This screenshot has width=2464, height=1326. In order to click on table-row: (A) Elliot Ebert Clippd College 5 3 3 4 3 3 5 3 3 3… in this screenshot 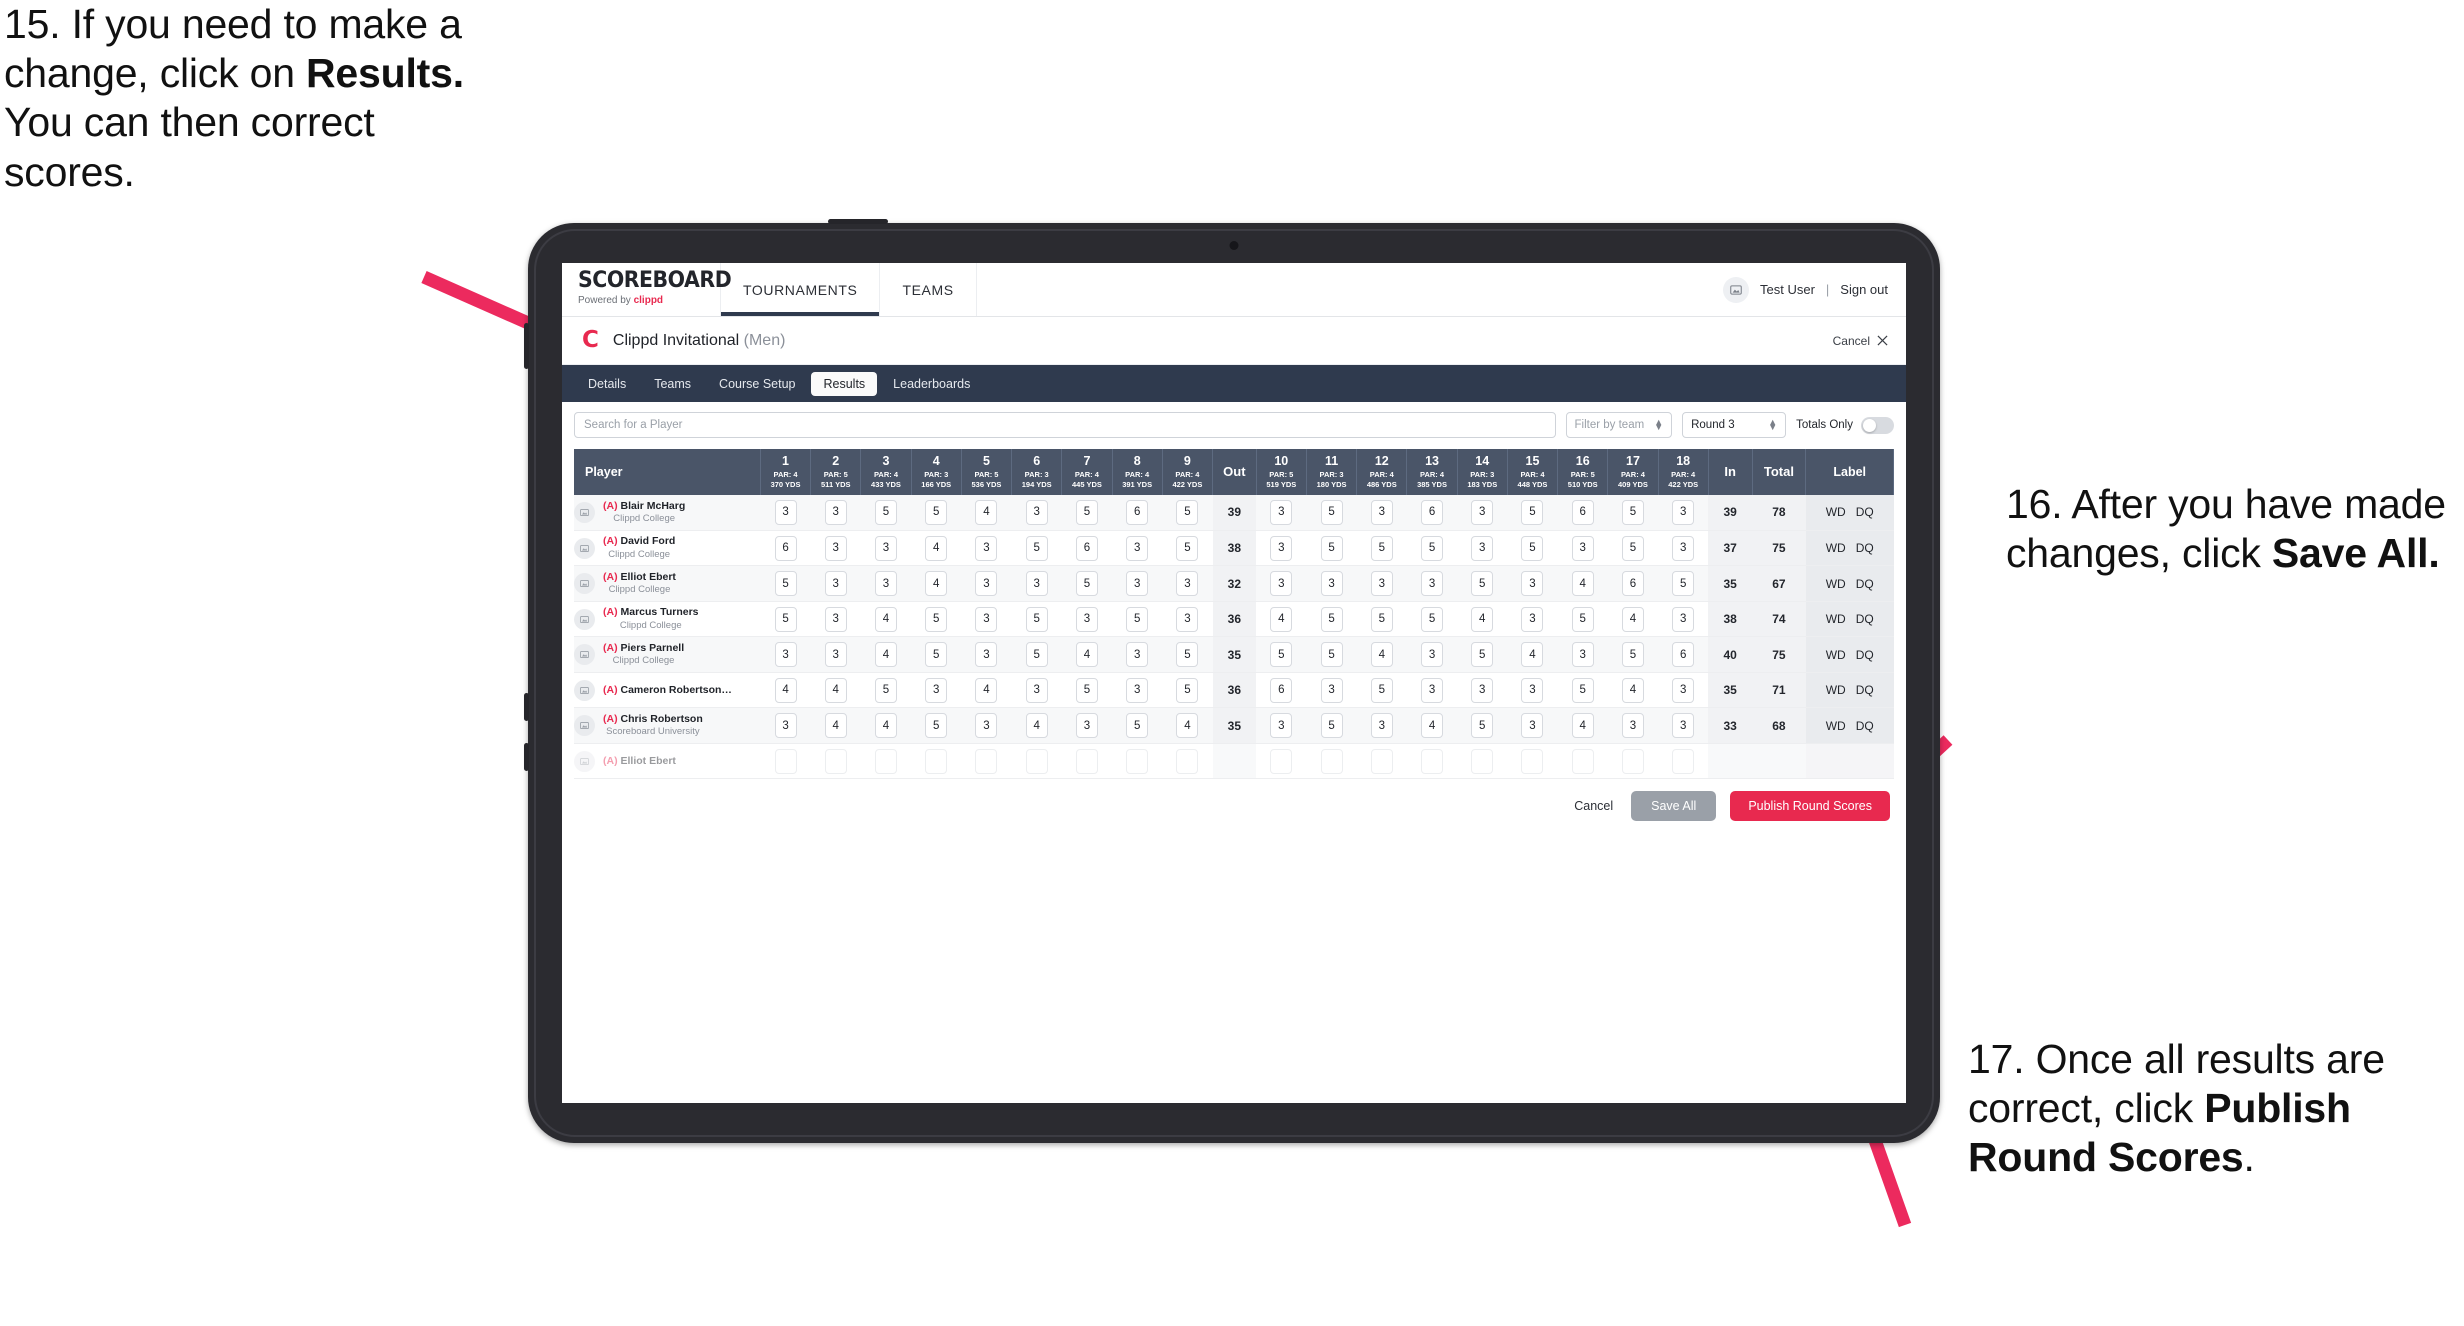, I will do `click(1234, 583)`.